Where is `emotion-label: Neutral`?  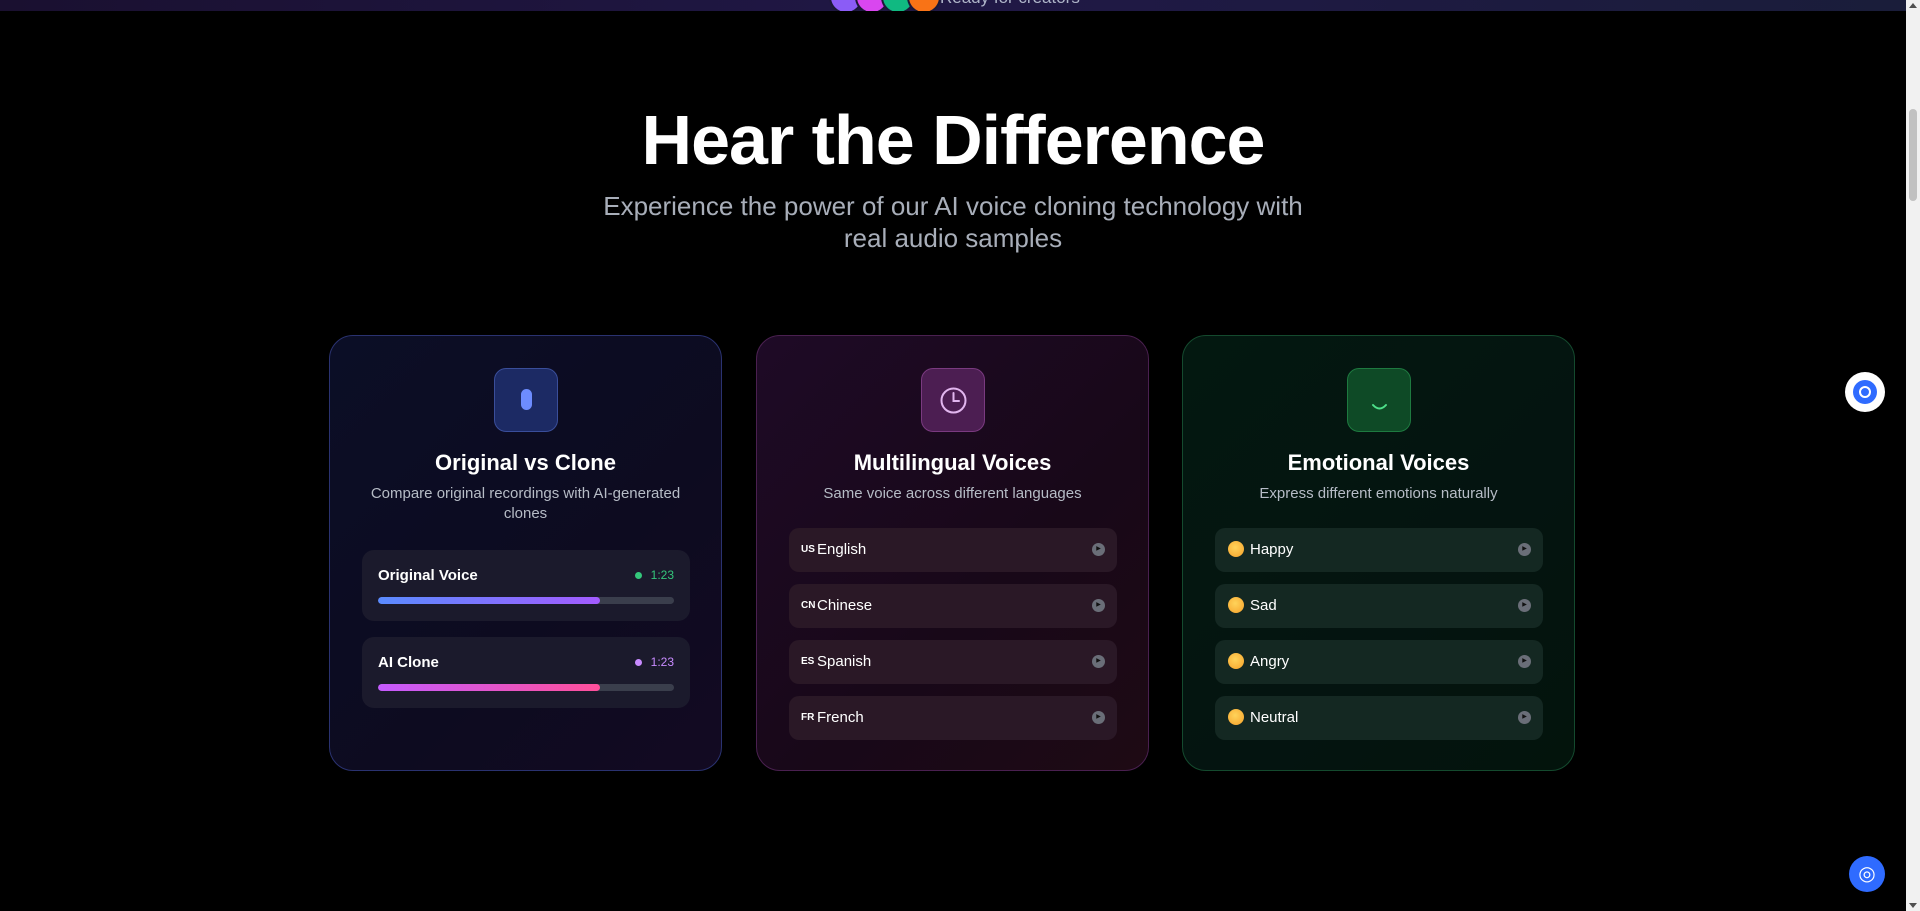
emotion-label: Neutral is located at coordinates (1274, 717).